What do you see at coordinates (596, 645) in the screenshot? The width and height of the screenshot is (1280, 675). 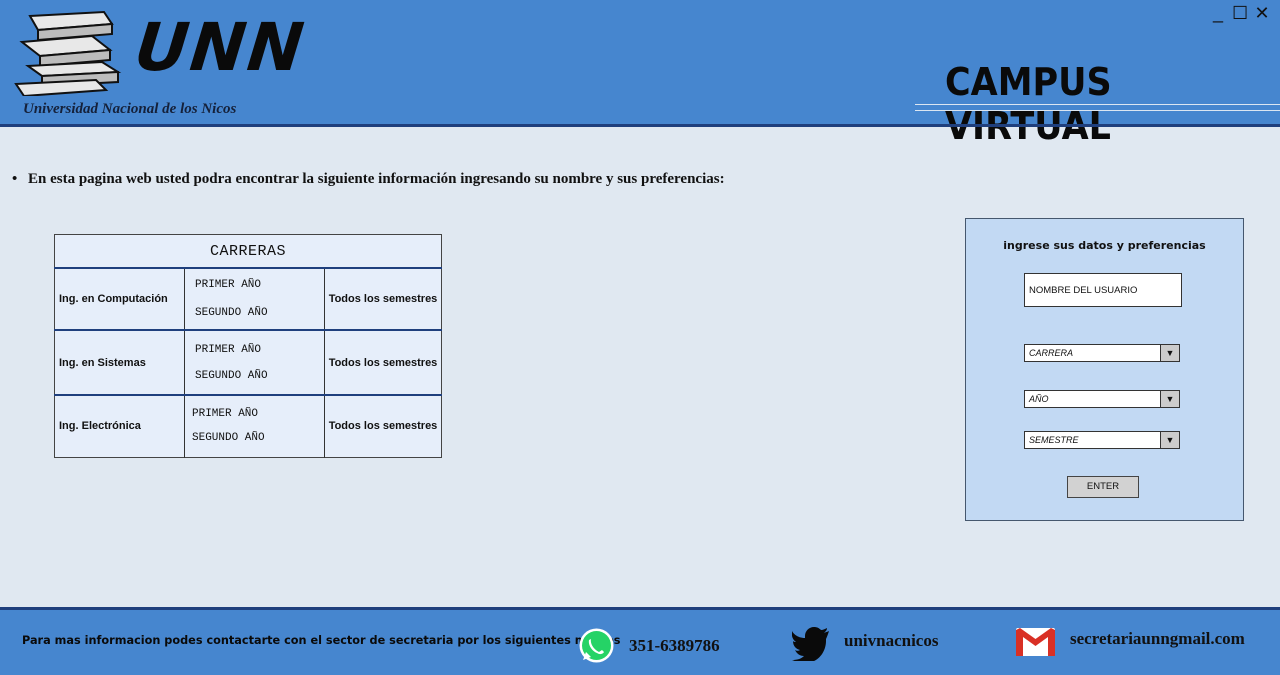 I see `whatsapp-icon` at bounding box center [596, 645].